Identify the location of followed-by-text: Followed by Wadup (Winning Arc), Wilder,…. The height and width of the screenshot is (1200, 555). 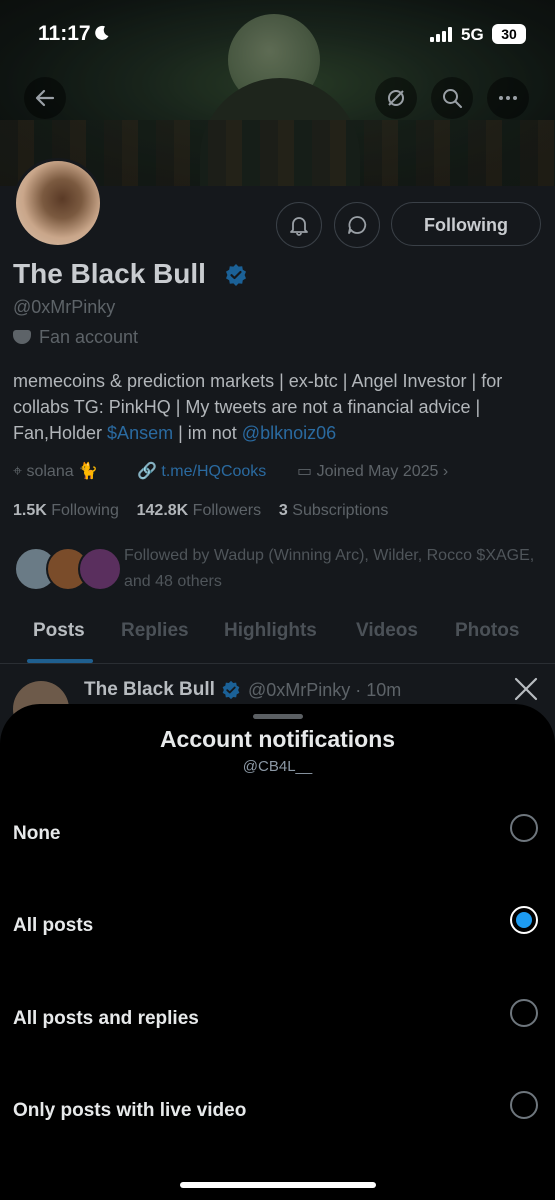
(334, 569).